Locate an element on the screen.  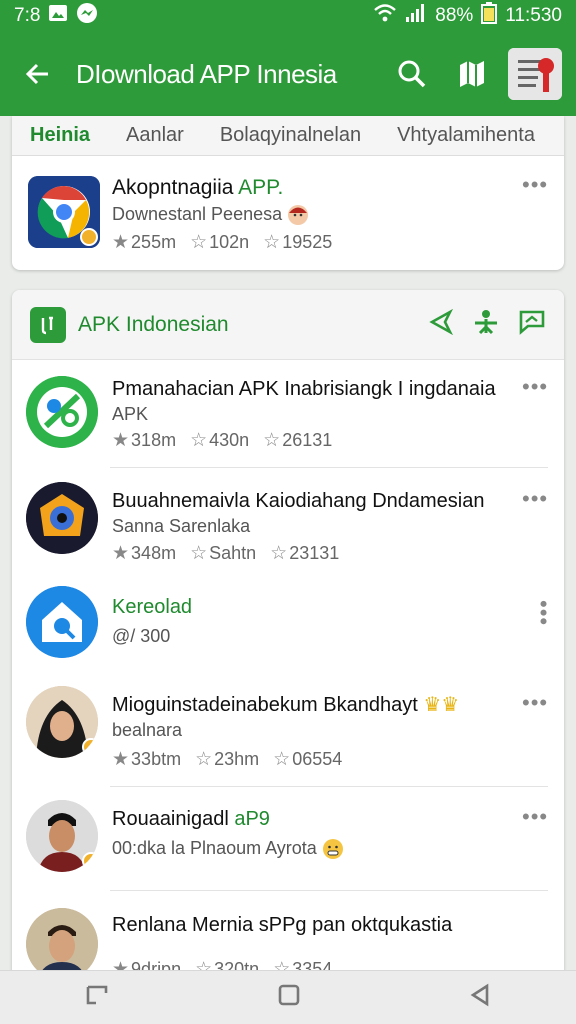
status-bar: 7:8 88% 11:530 is located at coordinates (288, 16).